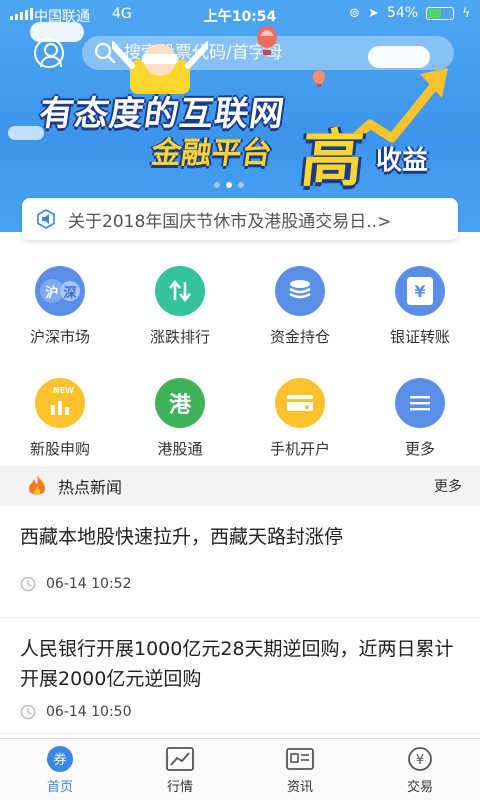  I want to click on grid-item-hk-connect: 港 港股通, so click(180, 420).